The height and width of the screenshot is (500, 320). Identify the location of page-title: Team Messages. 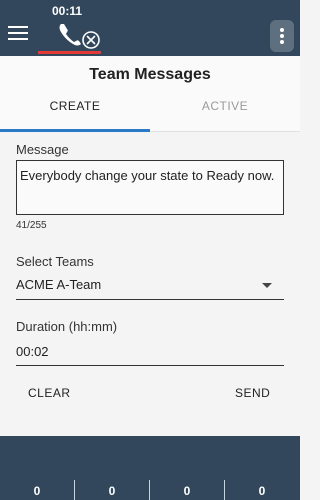
(150, 74).